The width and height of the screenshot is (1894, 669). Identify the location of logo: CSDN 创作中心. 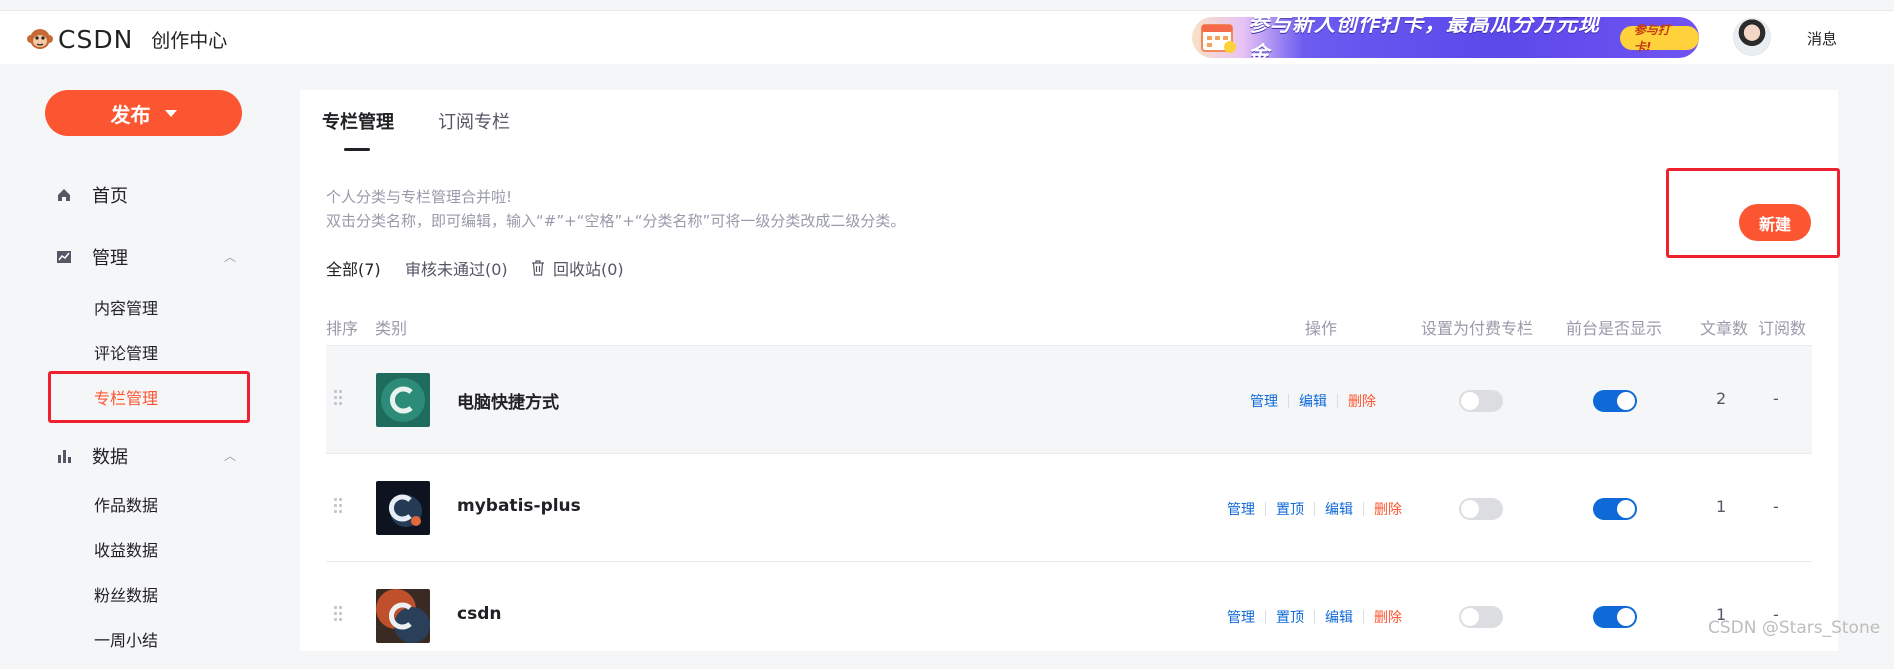
(126, 39).